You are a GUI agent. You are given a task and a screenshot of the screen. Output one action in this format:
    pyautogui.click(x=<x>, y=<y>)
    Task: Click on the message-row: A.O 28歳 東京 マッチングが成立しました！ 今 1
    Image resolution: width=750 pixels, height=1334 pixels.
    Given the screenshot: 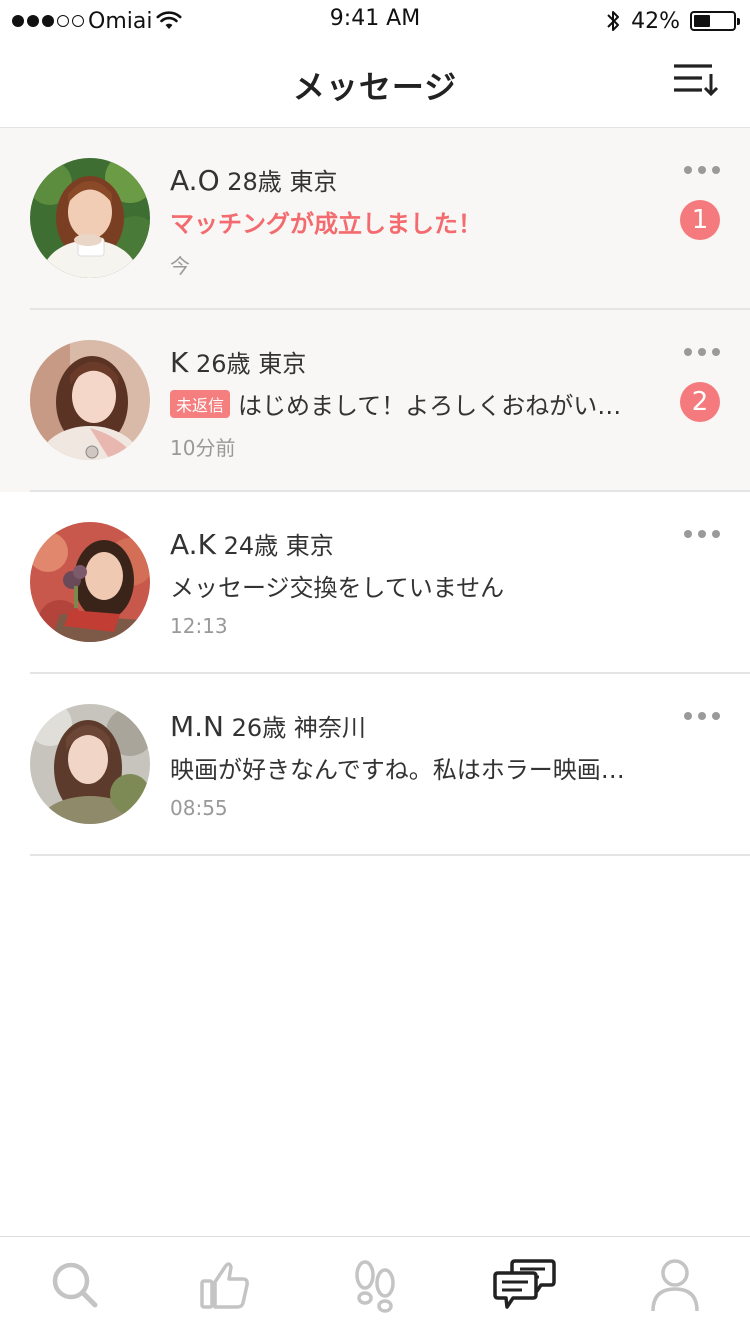 What is the action you would take?
    pyautogui.click(x=375, y=219)
    